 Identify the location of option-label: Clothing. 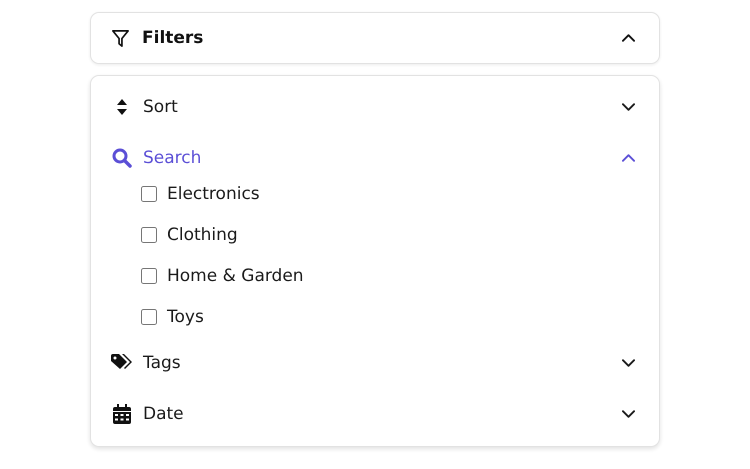
(202, 234).